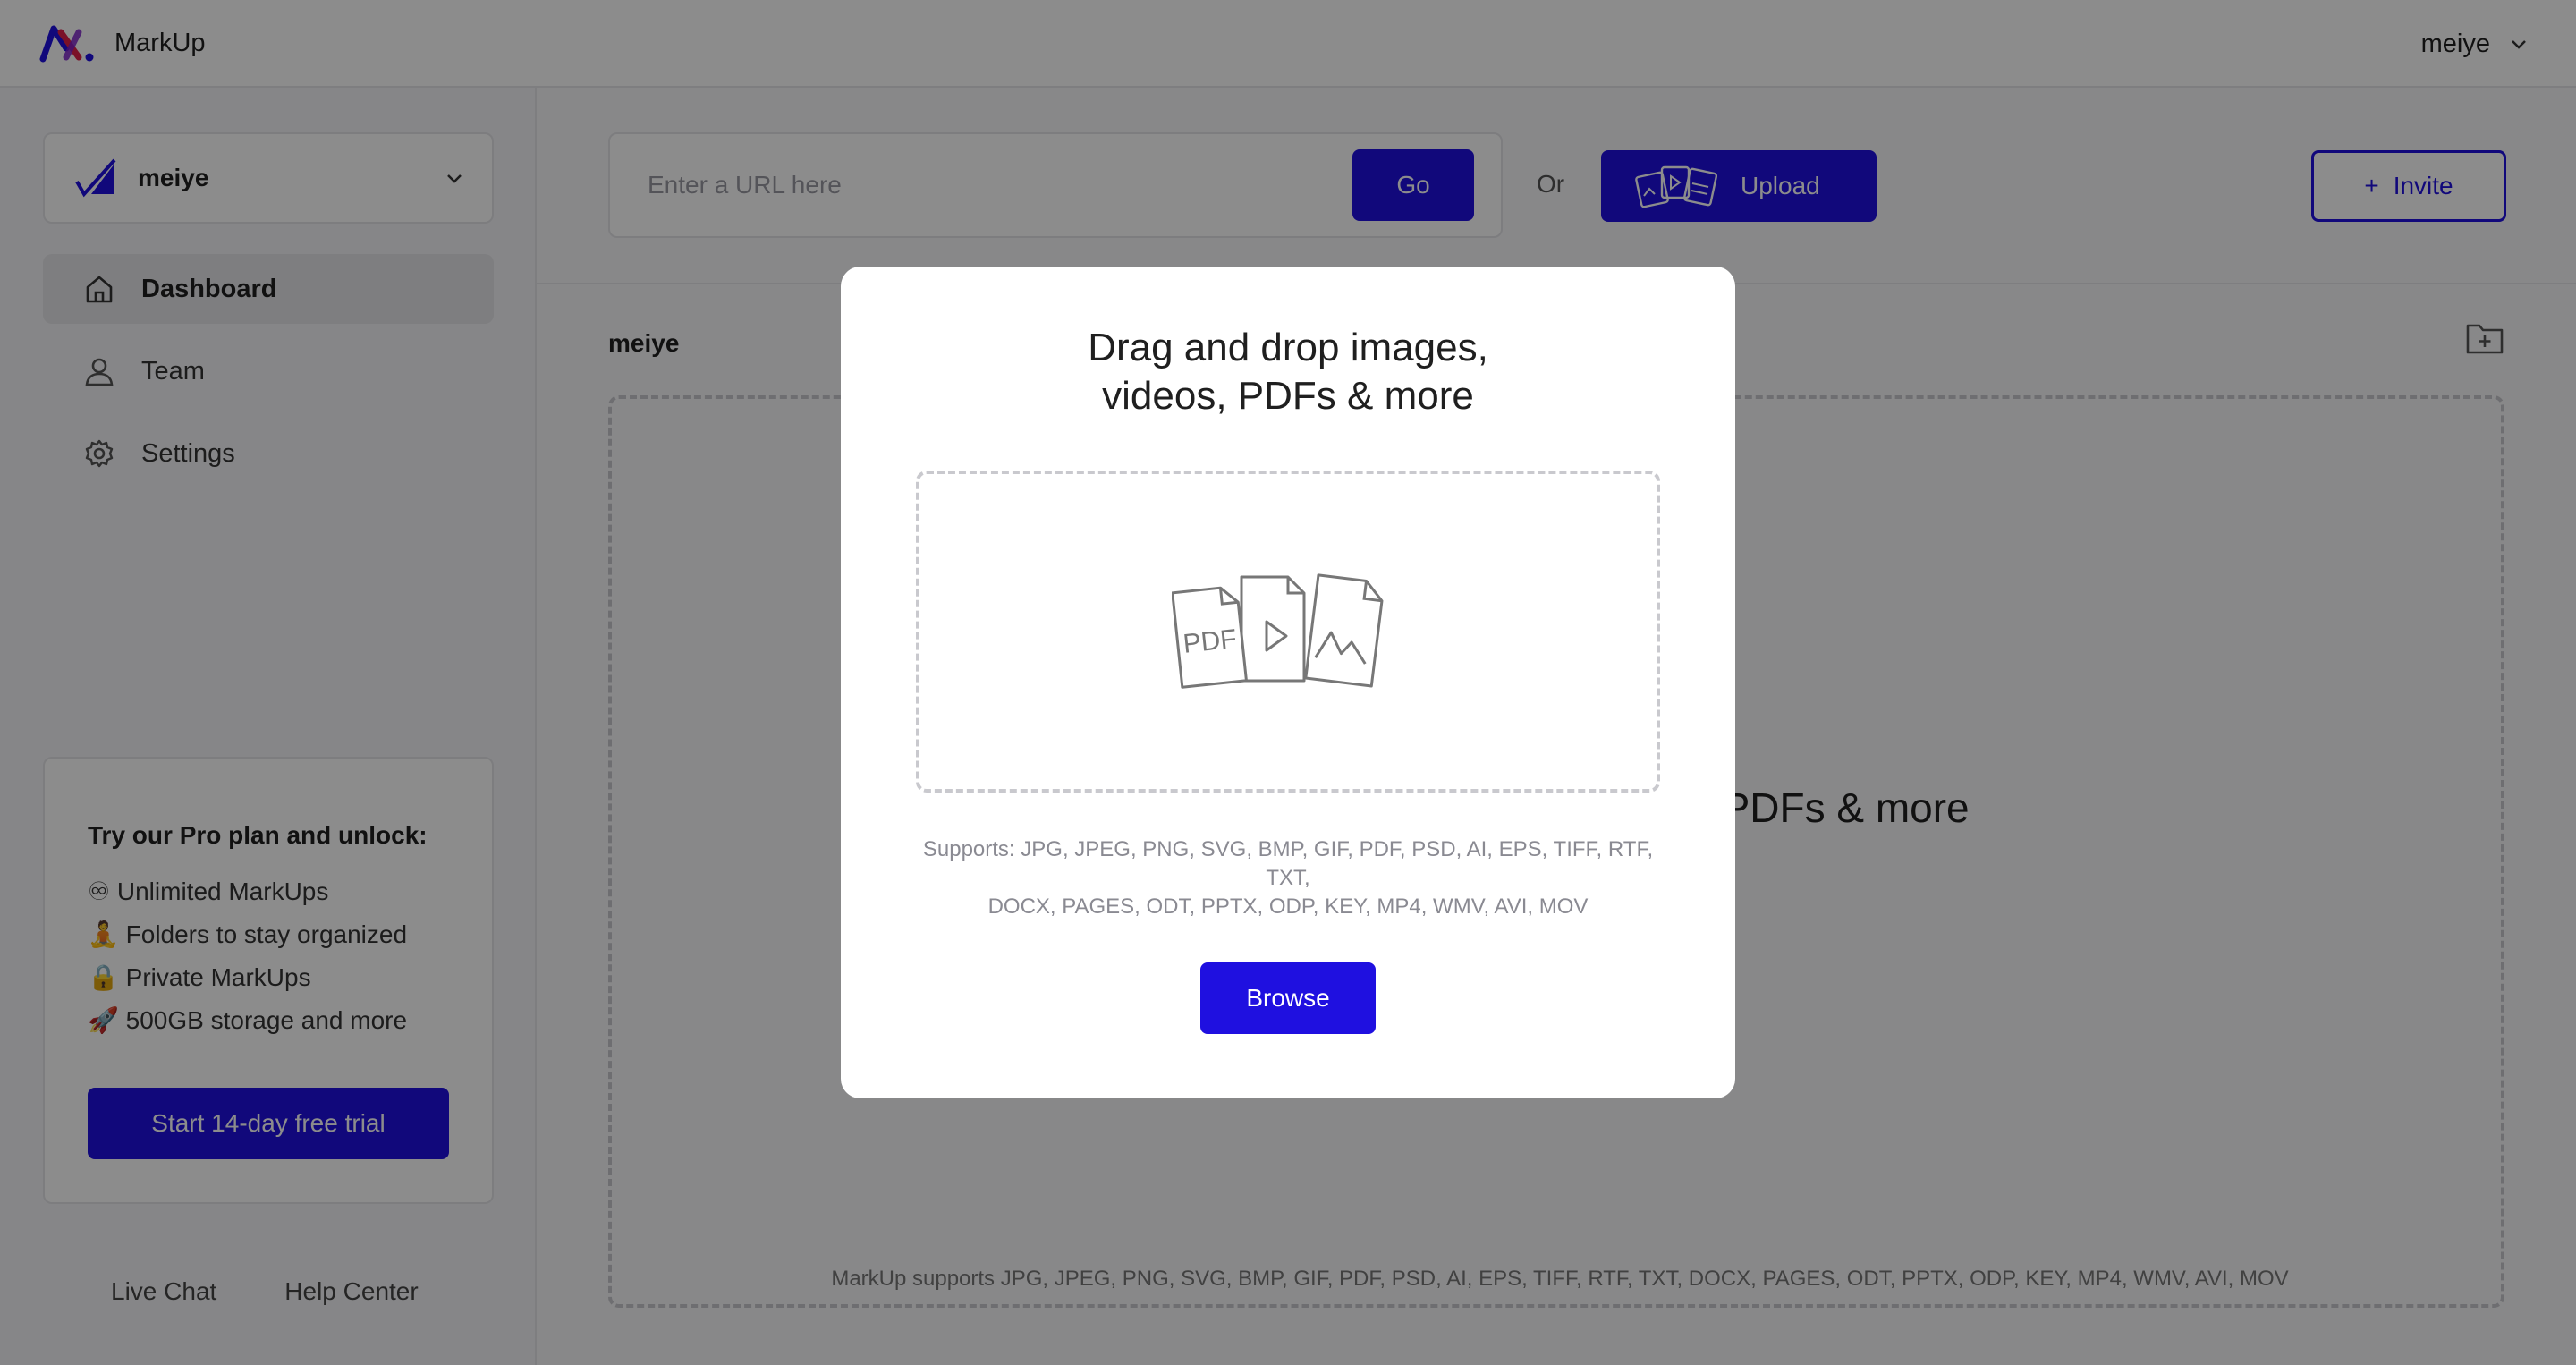 The image size is (2576, 1365). I want to click on pdf-file-icon: PDF, so click(1210, 637).